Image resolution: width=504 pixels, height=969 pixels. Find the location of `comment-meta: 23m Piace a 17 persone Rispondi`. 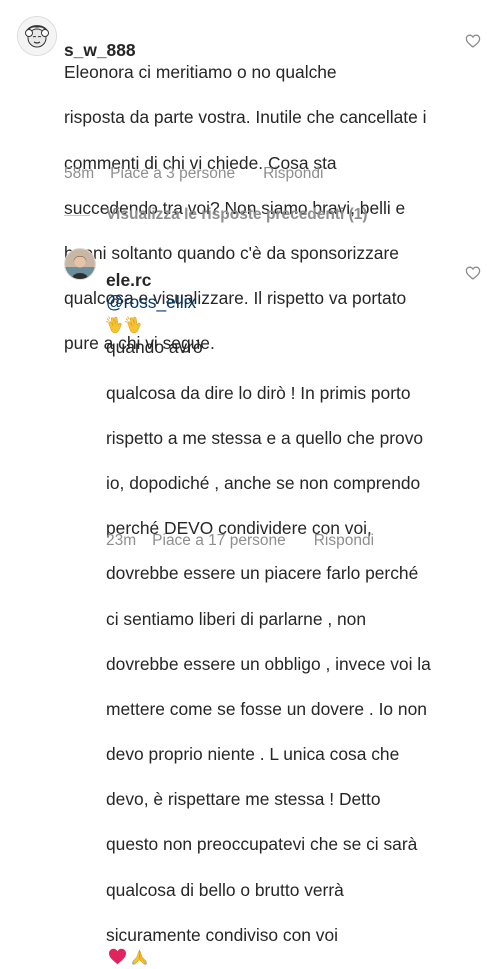

comment-meta: 23m Piace a 17 persone Rispondi is located at coordinates (240, 541).